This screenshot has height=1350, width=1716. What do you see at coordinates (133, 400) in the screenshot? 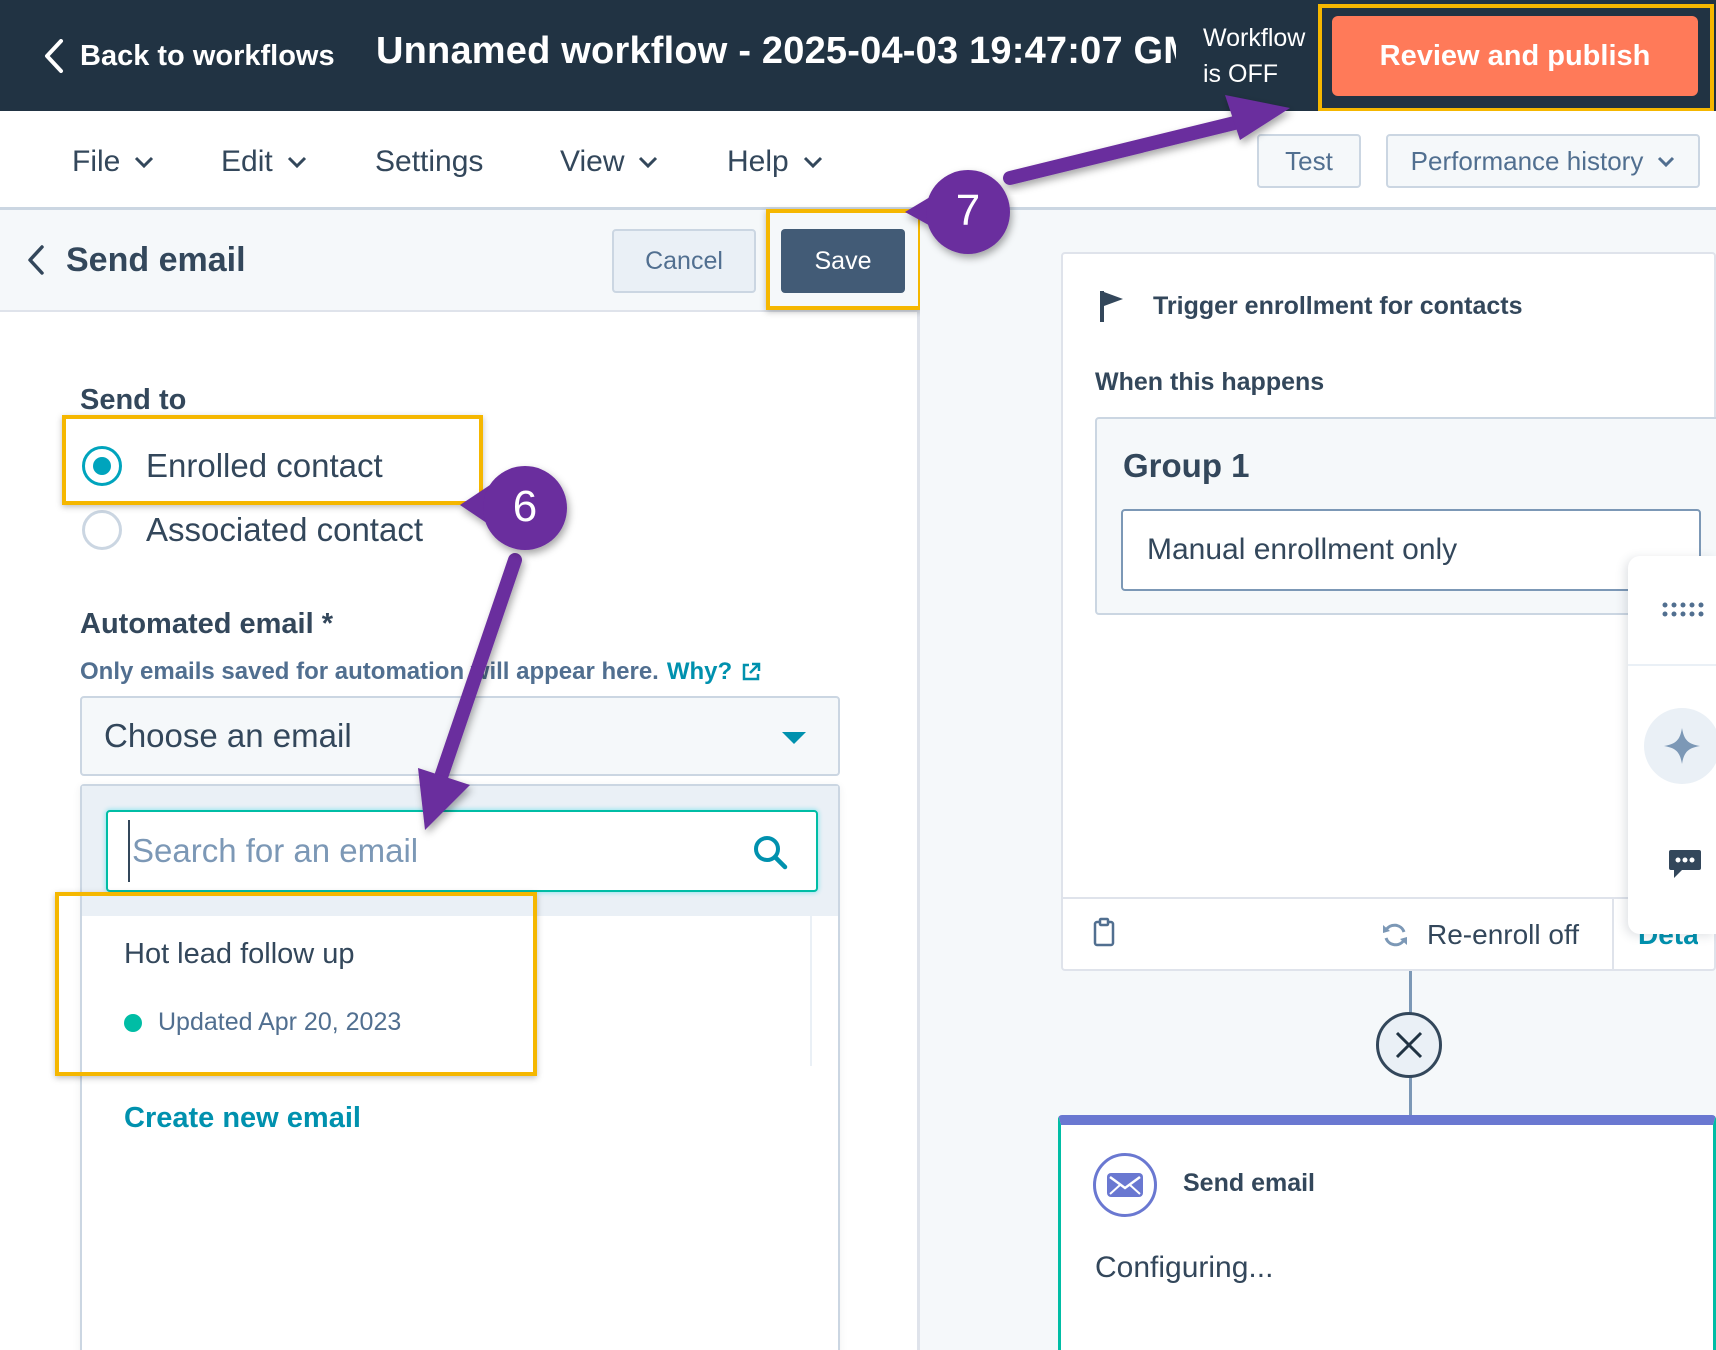
I see `send-to-label: Send to` at bounding box center [133, 400].